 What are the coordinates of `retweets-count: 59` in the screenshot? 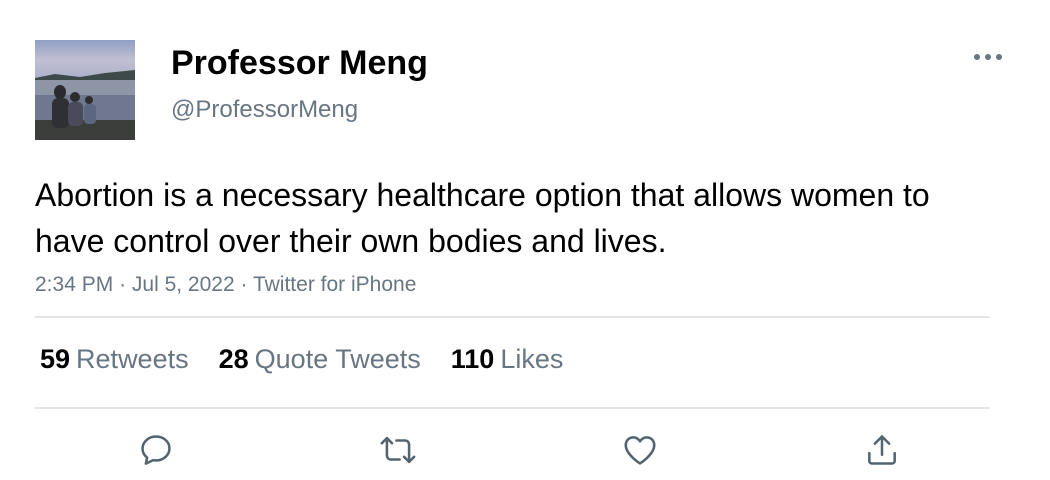 It's located at (55, 359).